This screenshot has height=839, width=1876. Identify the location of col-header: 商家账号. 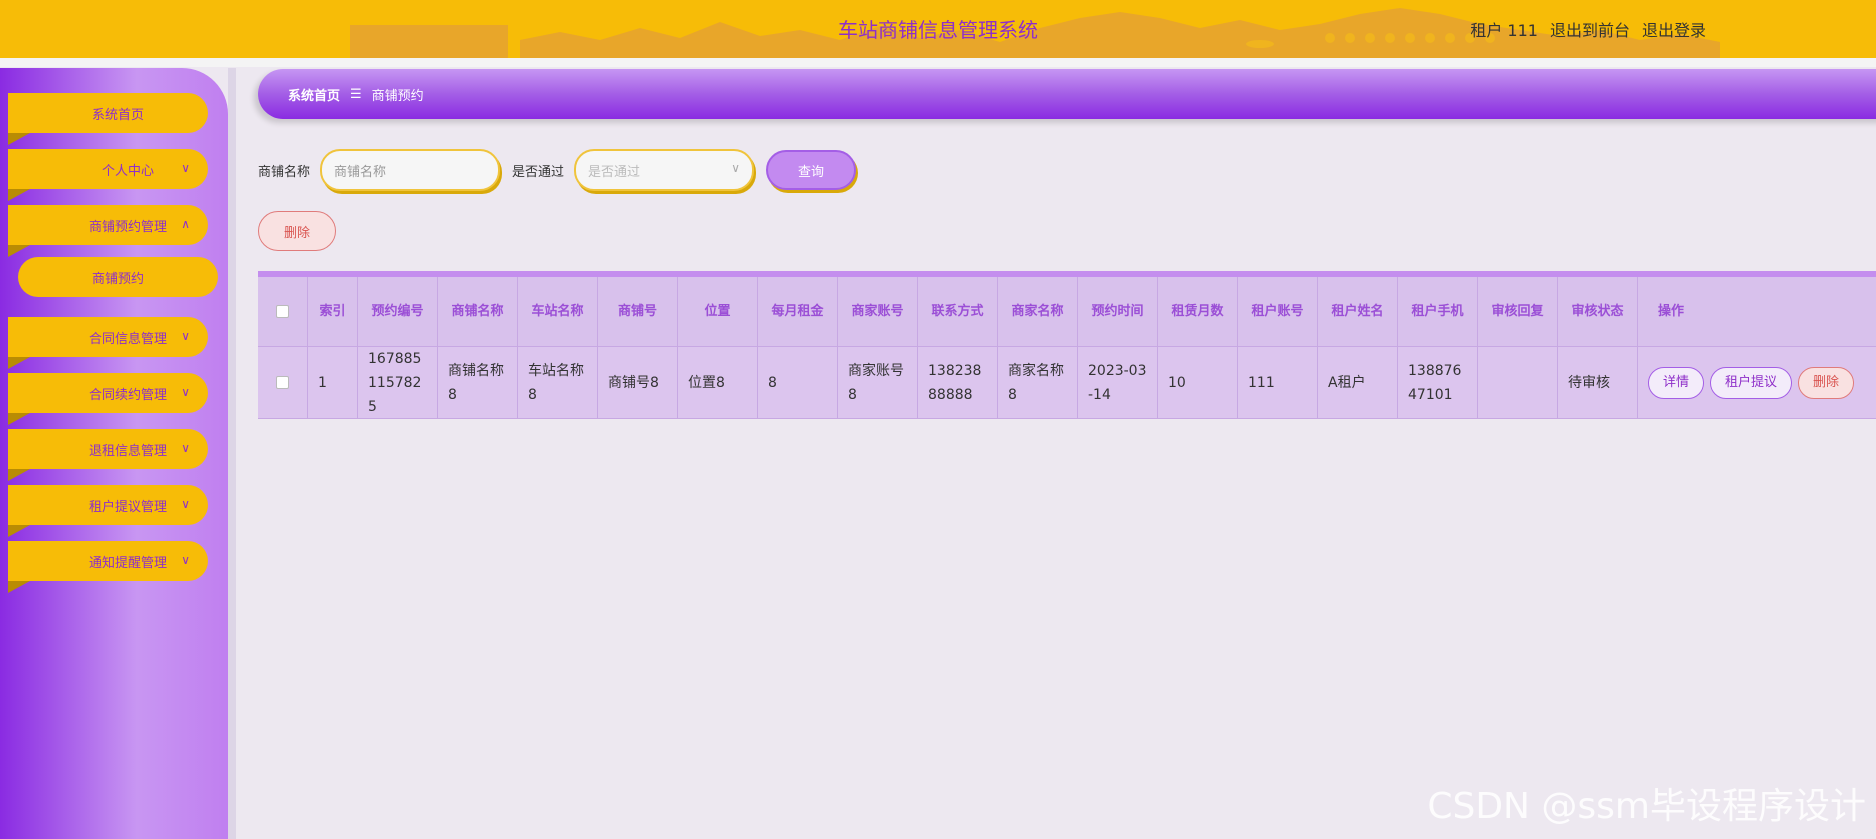
(878, 312).